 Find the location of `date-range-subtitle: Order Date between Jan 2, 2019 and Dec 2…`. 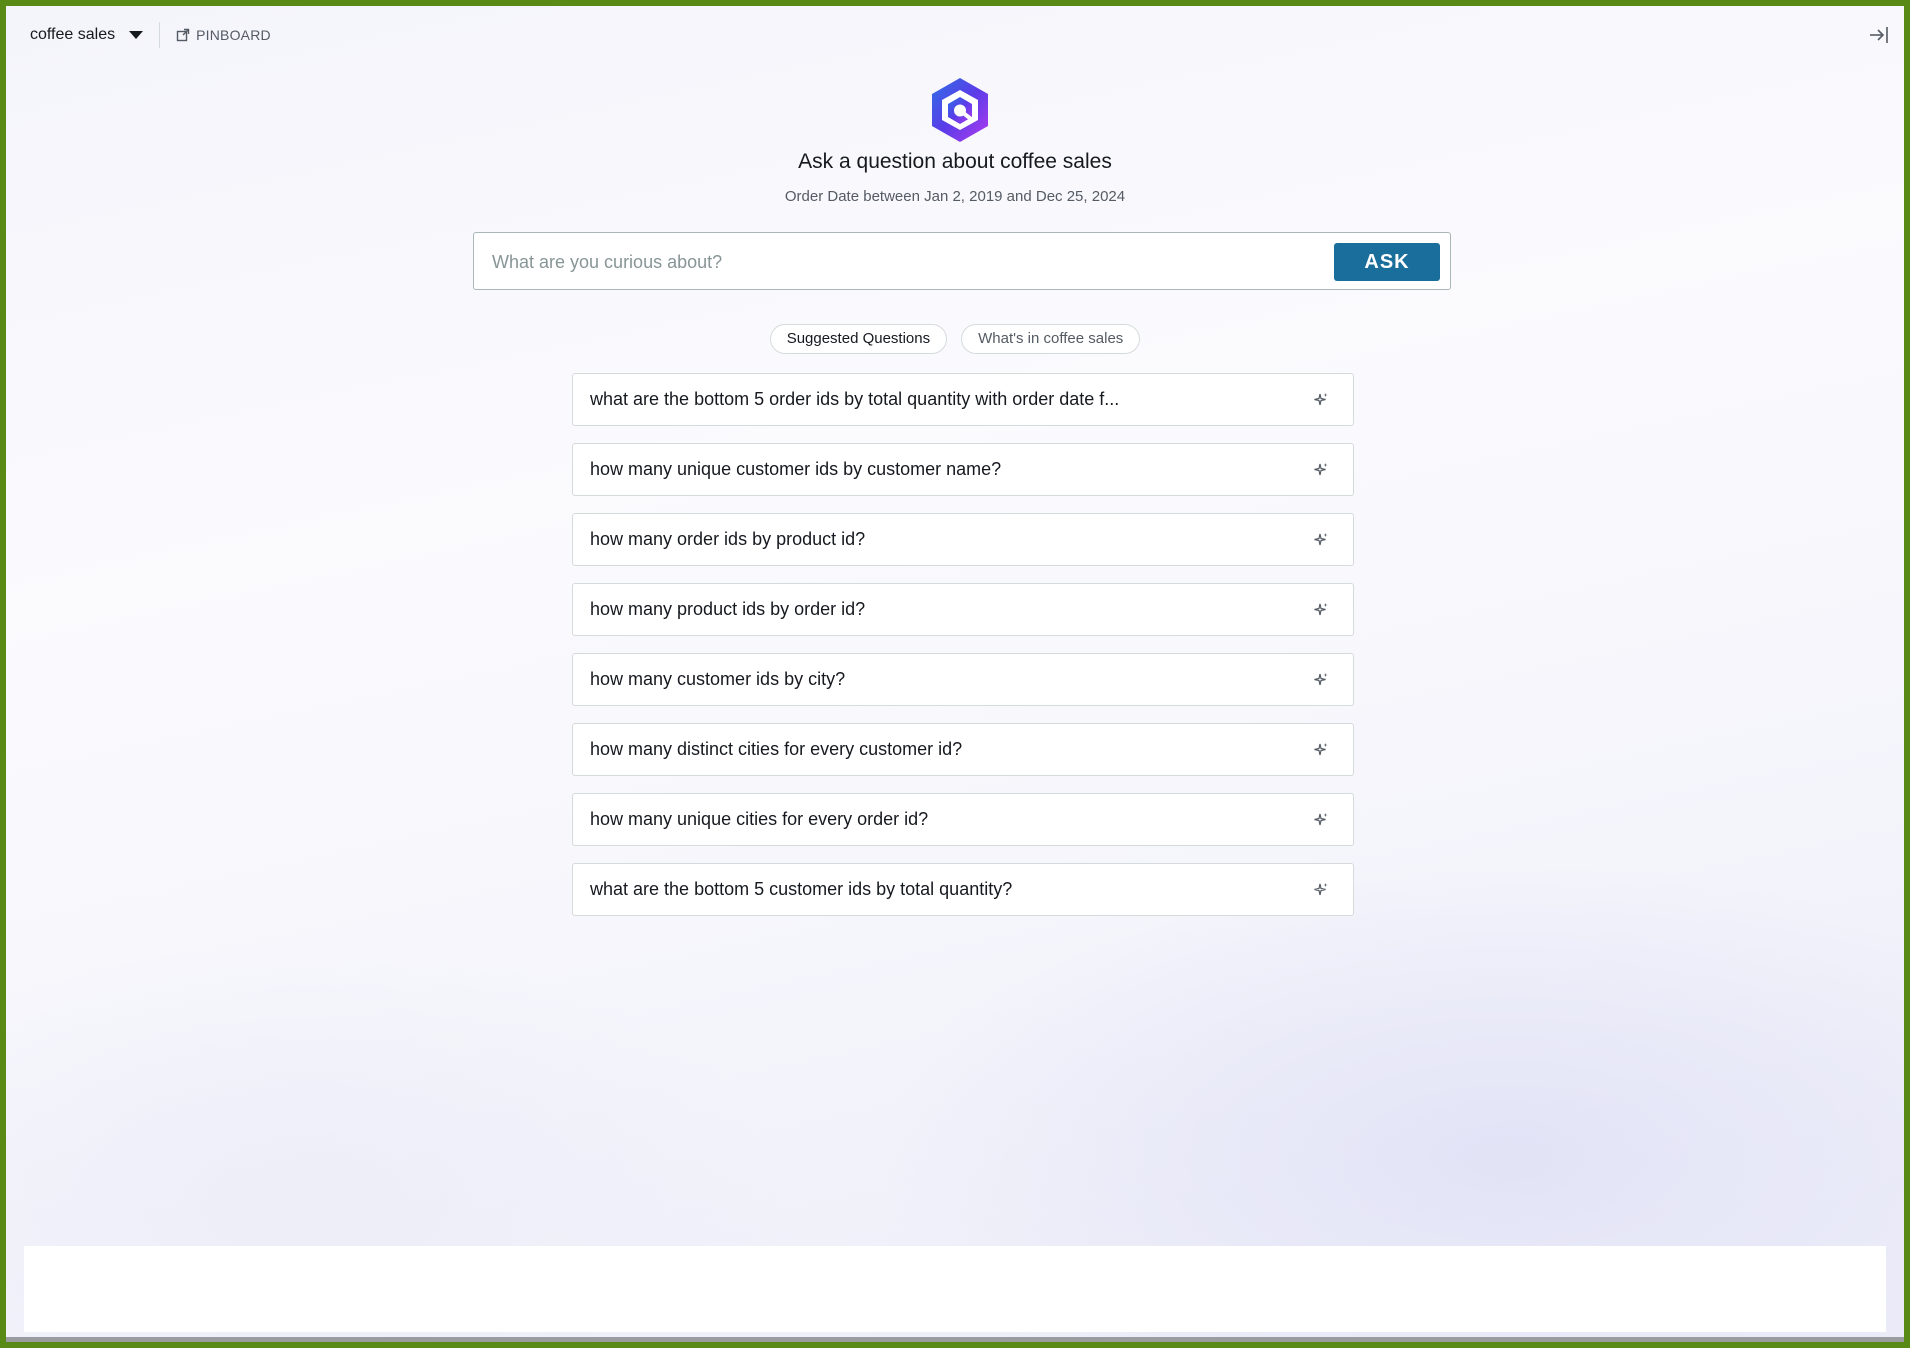

date-range-subtitle: Order Date between Jan 2, 2019 and Dec 2… is located at coordinates (955, 196).